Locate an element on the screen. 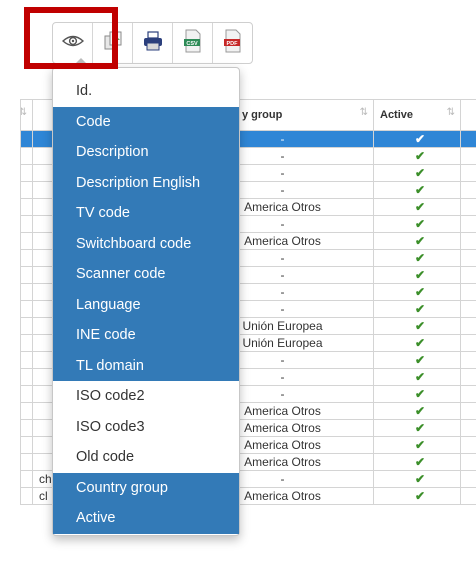 The height and width of the screenshot is (572, 476). column-header-active: Active ⇅ is located at coordinates (417, 115).